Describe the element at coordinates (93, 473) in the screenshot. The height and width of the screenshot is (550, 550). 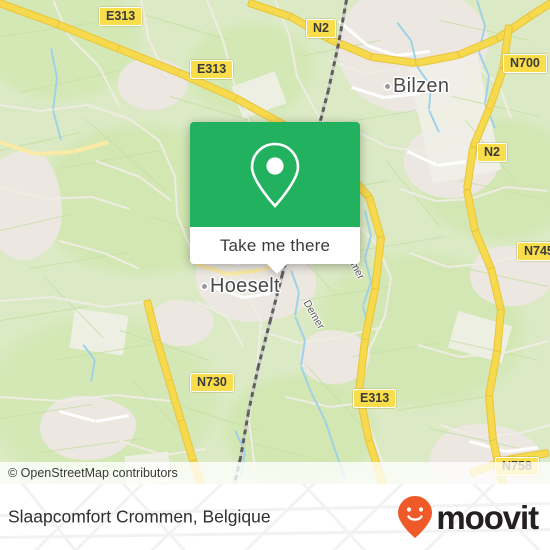
I see `attribution-text: © OpenStreetMap contributors` at that location.